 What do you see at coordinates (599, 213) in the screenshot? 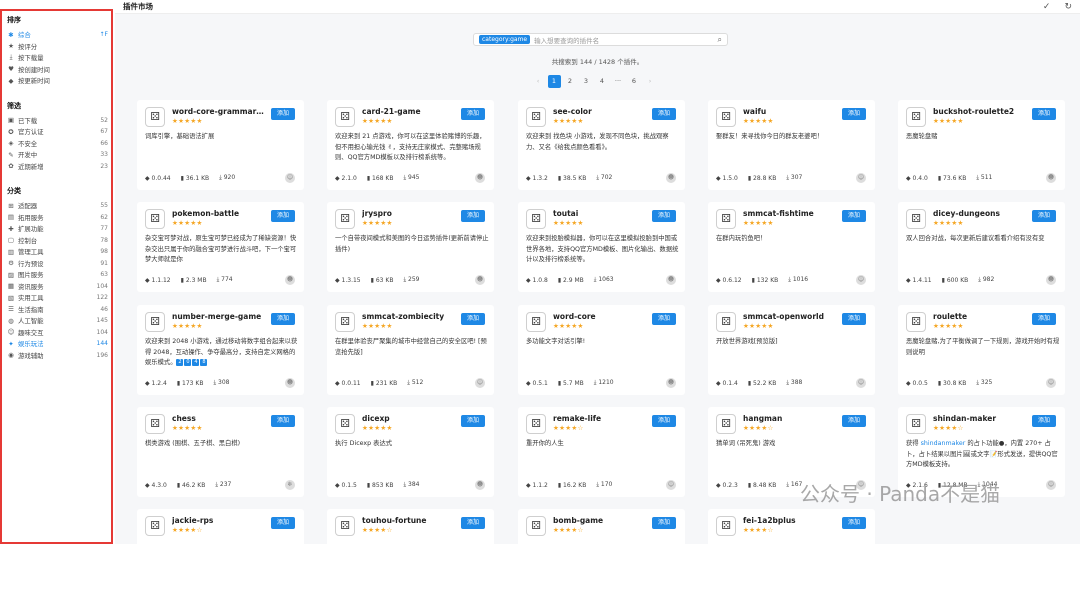
I see `plugin-name: toutai` at bounding box center [599, 213].